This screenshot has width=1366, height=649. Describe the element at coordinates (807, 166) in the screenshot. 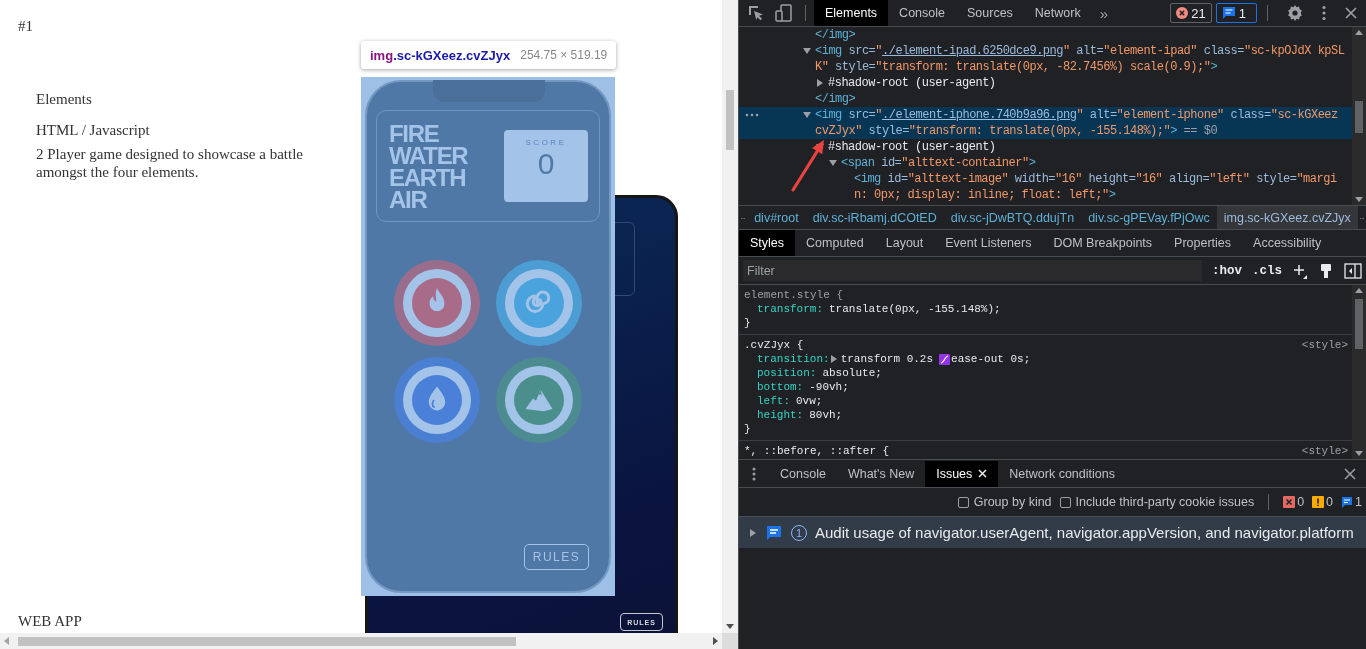

I see `annotation-arrow` at that location.